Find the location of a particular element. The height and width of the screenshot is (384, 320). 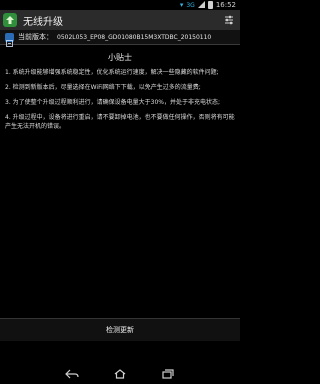

current-version-value: 0502L053_EP08_GD01080B15M3XTDBC_20150110 is located at coordinates (134, 37).